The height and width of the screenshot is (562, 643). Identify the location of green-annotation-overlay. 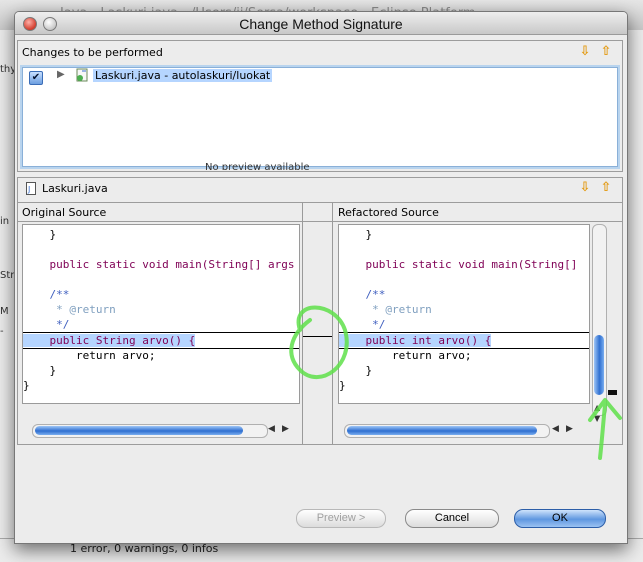
(455, 382).